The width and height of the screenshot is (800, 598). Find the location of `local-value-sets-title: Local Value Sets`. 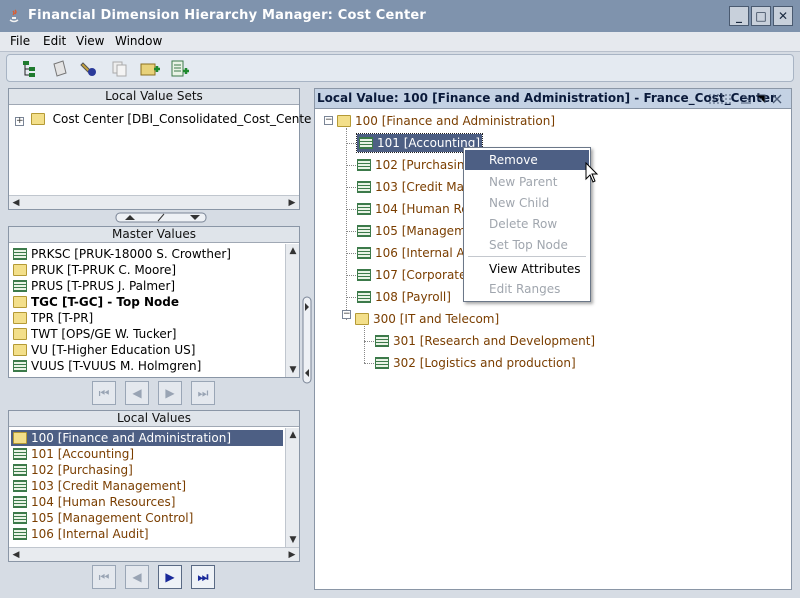

local-value-sets-title: Local Value Sets is located at coordinates (154, 97).